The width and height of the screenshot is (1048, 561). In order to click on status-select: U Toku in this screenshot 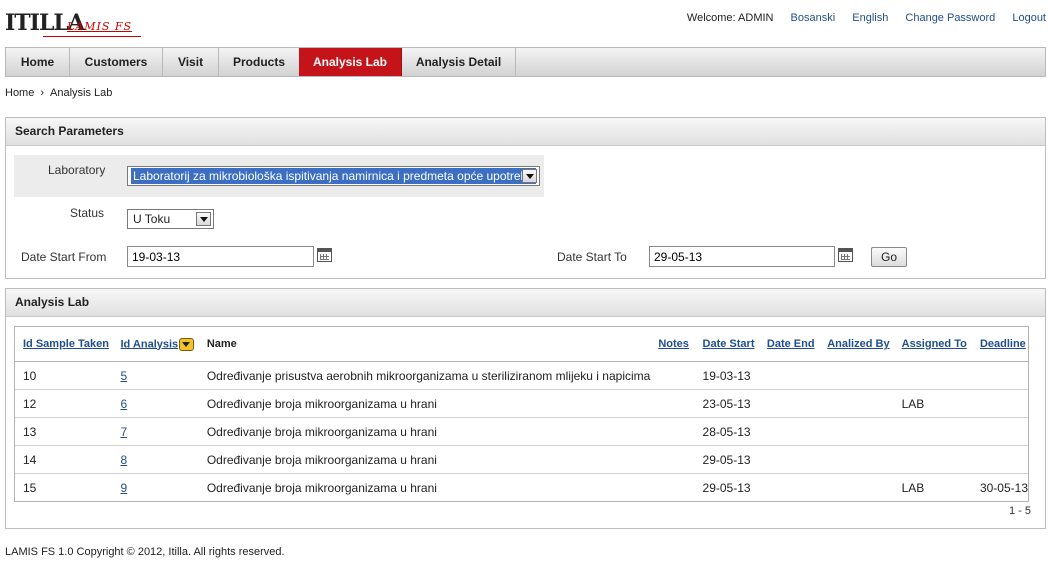, I will do `click(170, 219)`.